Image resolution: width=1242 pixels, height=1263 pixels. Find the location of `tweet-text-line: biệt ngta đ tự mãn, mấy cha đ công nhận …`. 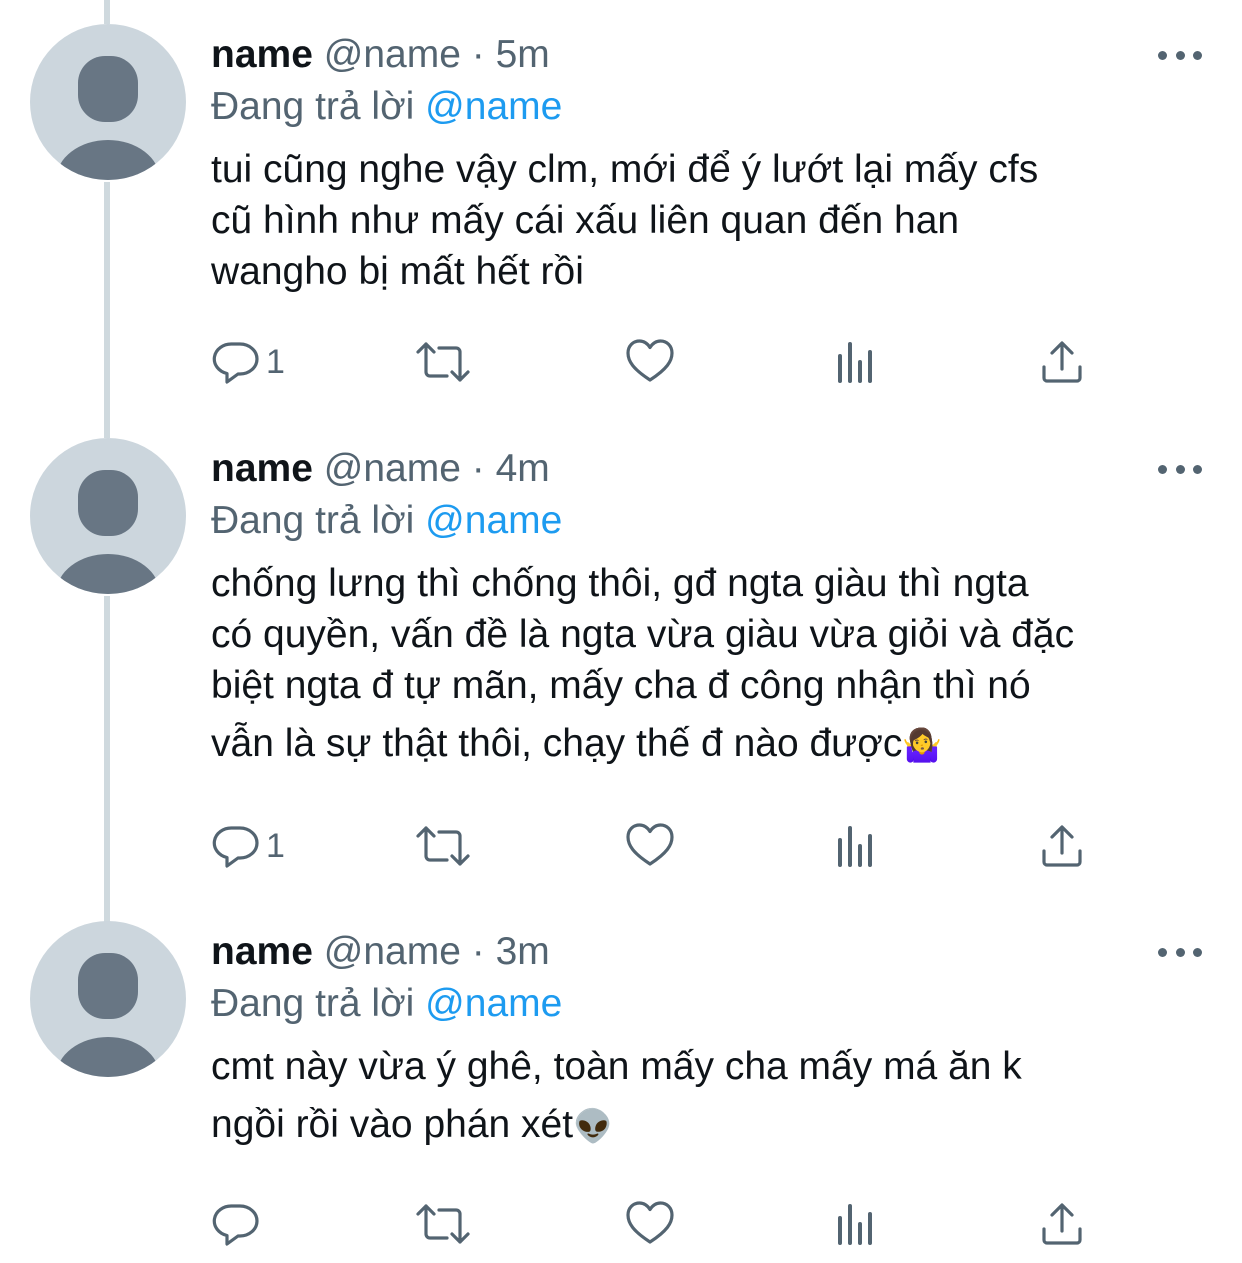

tweet-text-line: biệt ngta đ tự mãn, mấy cha đ công nhận … is located at coordinates (621, 685).